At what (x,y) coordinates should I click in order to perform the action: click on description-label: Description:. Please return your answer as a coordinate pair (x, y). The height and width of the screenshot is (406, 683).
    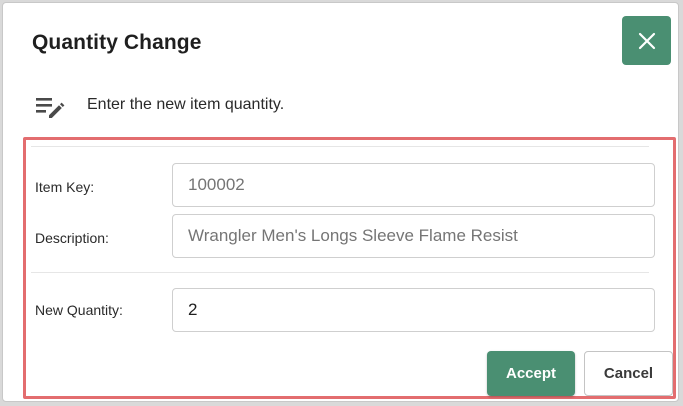
    Looking at the image, I should click on (72, 238).